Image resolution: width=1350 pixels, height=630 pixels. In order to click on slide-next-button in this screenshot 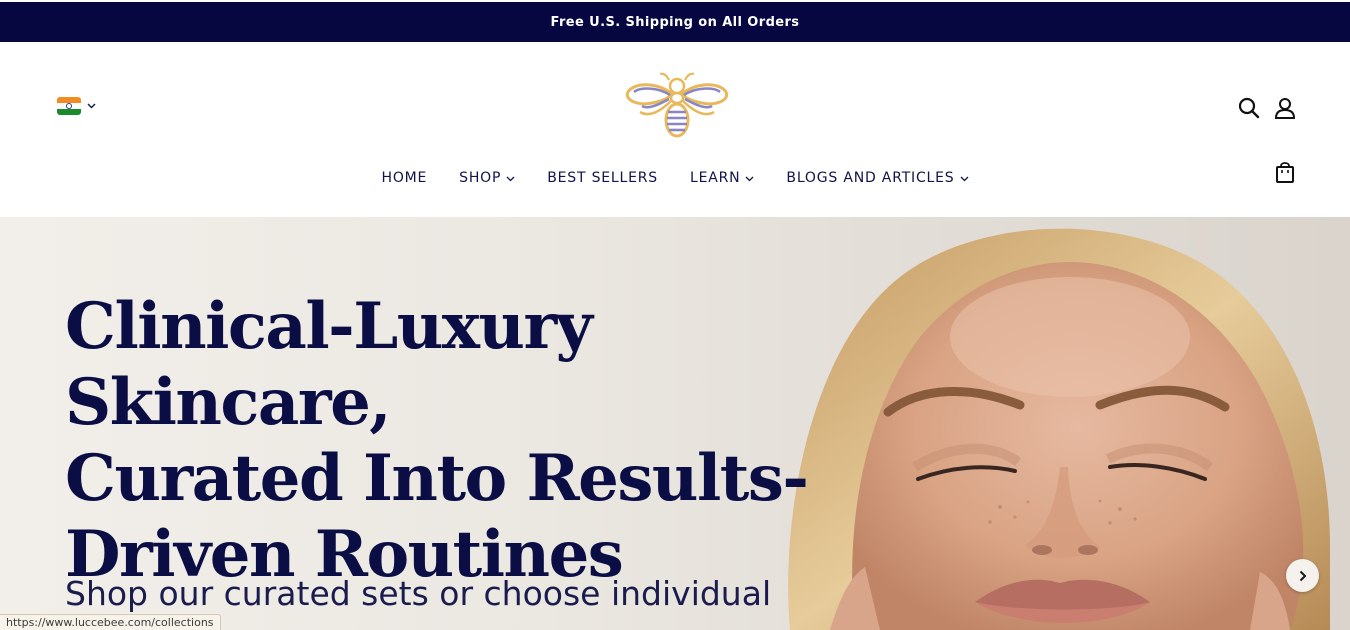, I will do `click(1302, 575)`.